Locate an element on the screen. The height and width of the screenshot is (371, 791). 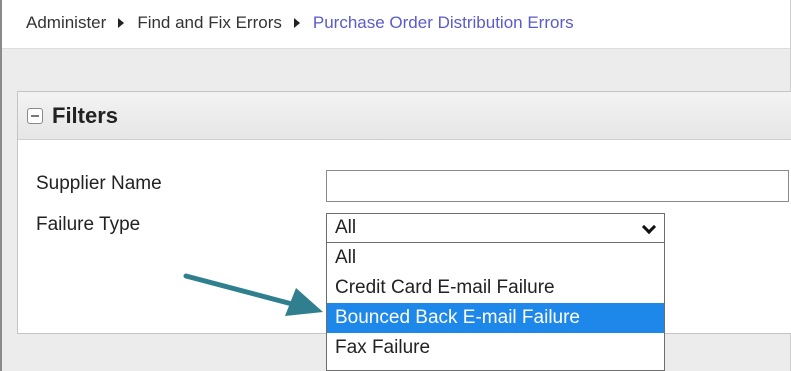
breadcrumb-current-page: Purchase Order Distribution Errors is located at coordinates (443, 22).